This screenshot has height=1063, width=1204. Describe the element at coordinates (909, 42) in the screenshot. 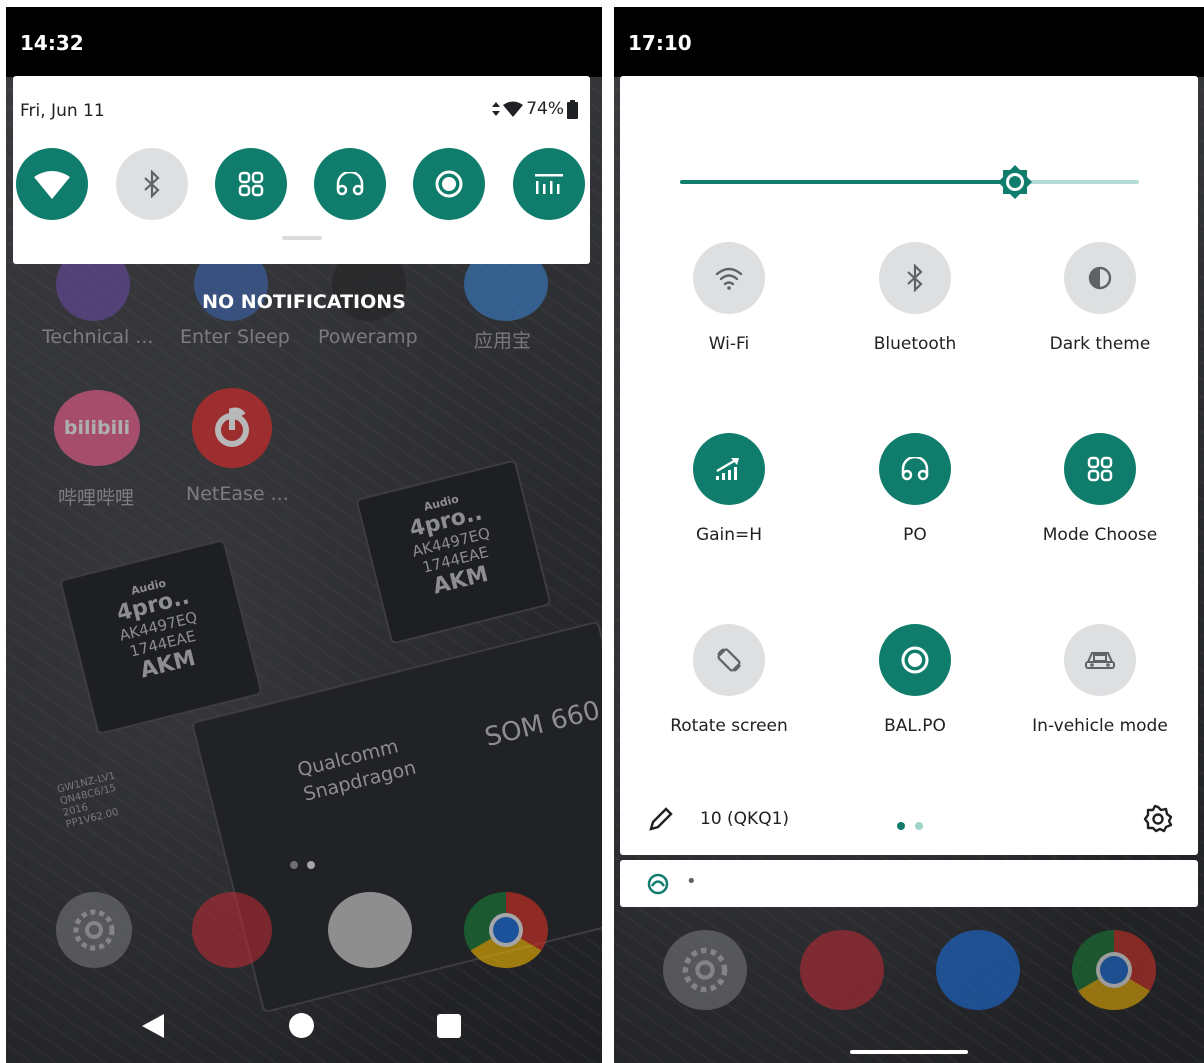

I see `status-bar: 17:10` at that location.